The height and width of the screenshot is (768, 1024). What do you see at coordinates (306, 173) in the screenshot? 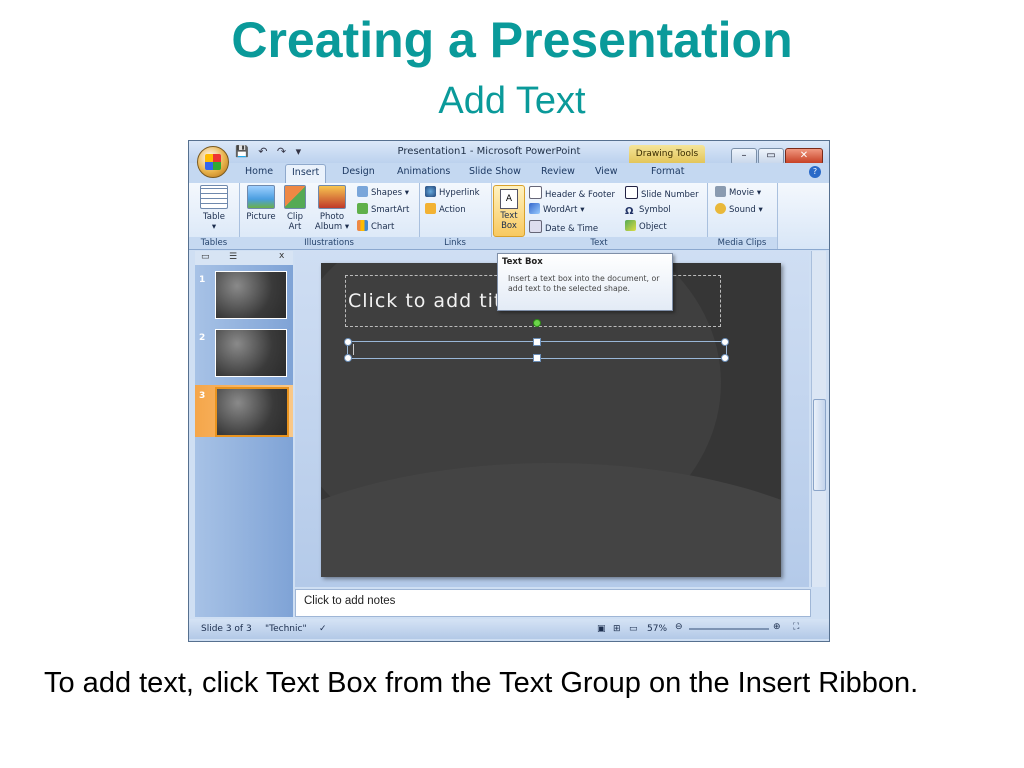
I see `tab-insert: Insert` at bounding box center [306, 173].